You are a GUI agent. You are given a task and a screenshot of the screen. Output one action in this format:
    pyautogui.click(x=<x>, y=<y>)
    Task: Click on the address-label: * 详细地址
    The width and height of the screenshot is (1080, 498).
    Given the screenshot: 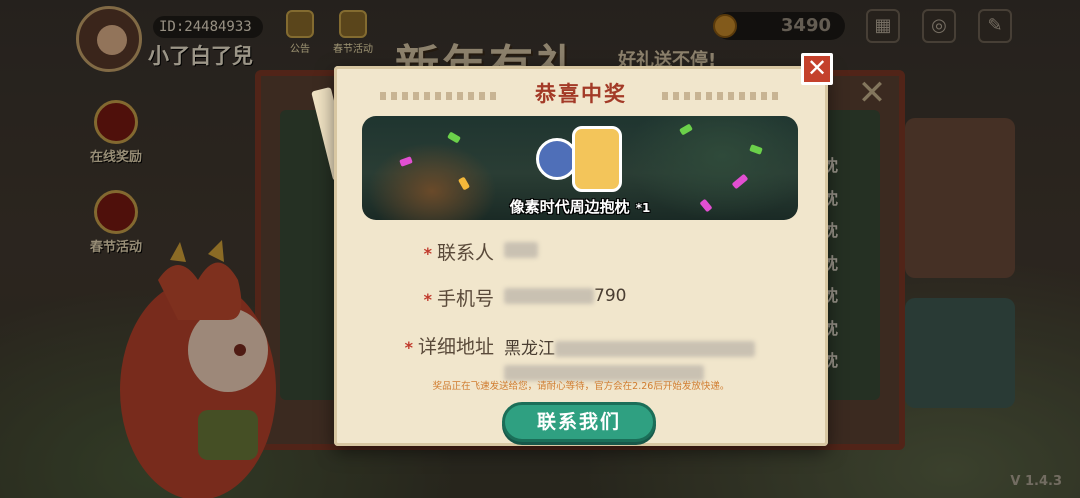 What is the action you would take?
    pyautogui.click(x=436, y=345)
    